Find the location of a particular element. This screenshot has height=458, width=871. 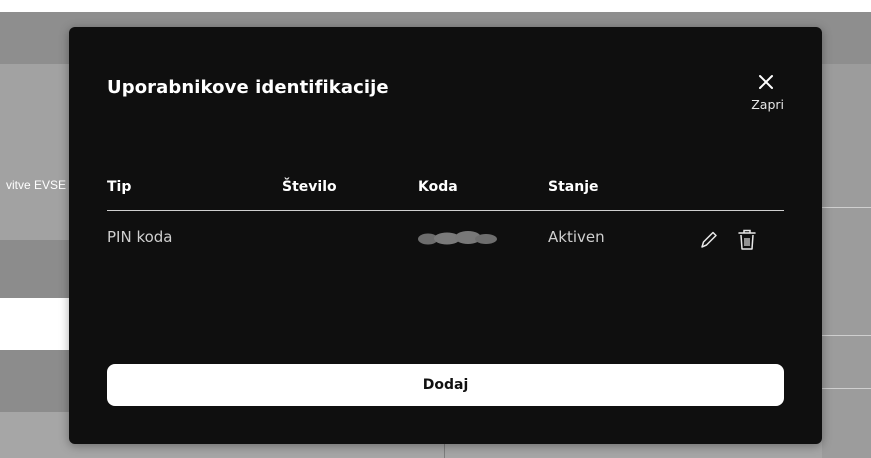

close-label: Zapri is located at coordinates (767, 104).